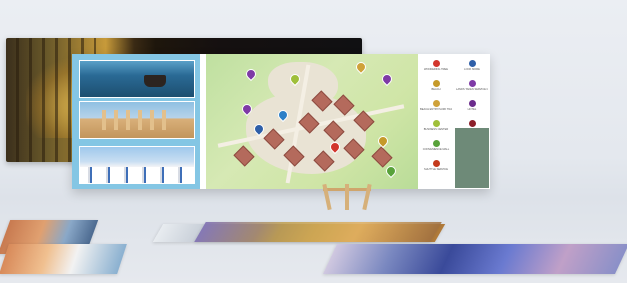 The width and height of the screenshot is (627, 283). I want to click on legend-item: BUSINESS CENTER, so click(436, 125).